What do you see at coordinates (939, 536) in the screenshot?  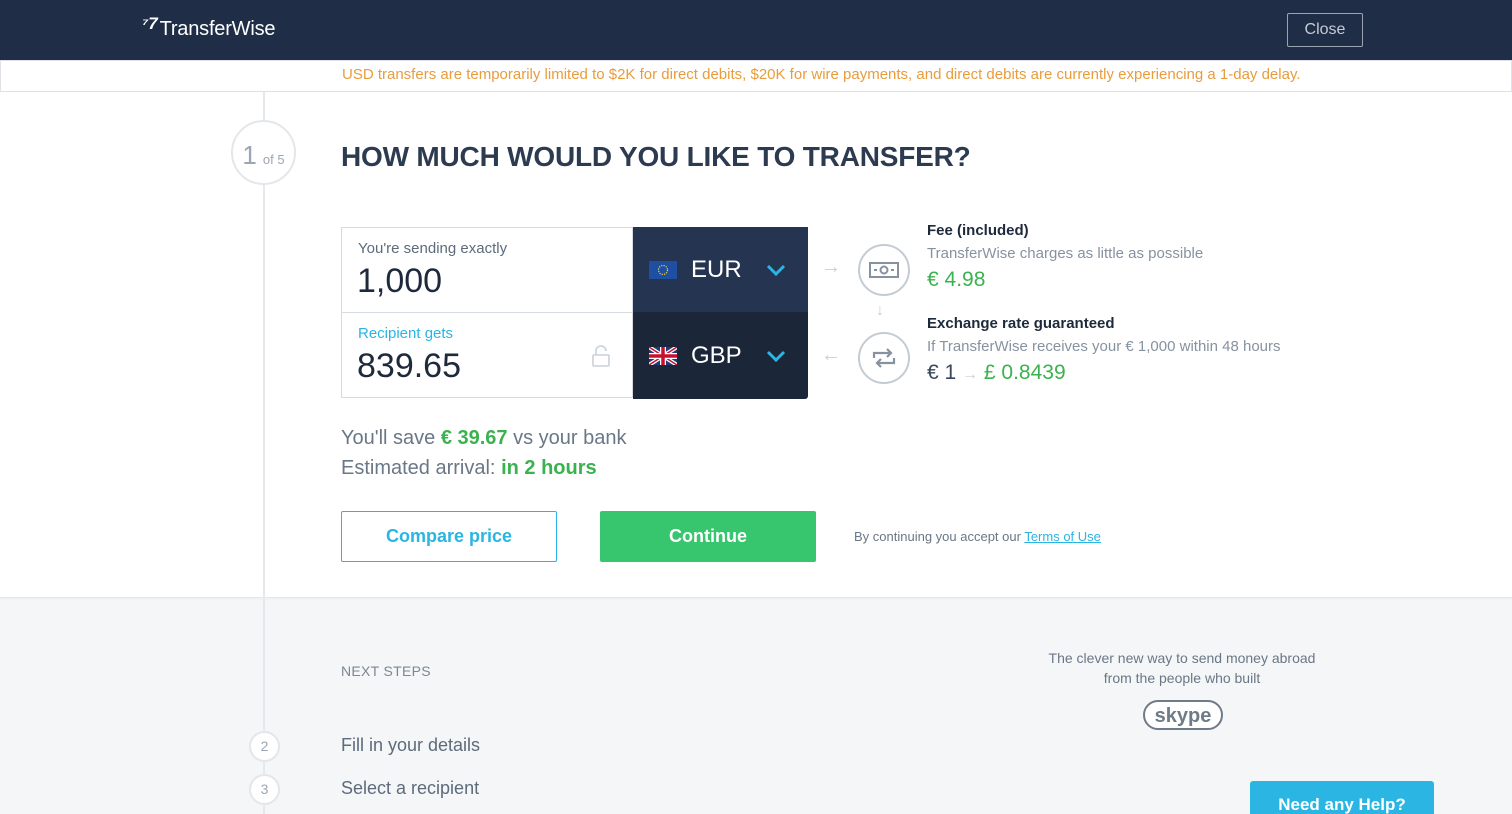 I see `terms-prefix: By continuing you accept our` at bounding box center [939, 536].